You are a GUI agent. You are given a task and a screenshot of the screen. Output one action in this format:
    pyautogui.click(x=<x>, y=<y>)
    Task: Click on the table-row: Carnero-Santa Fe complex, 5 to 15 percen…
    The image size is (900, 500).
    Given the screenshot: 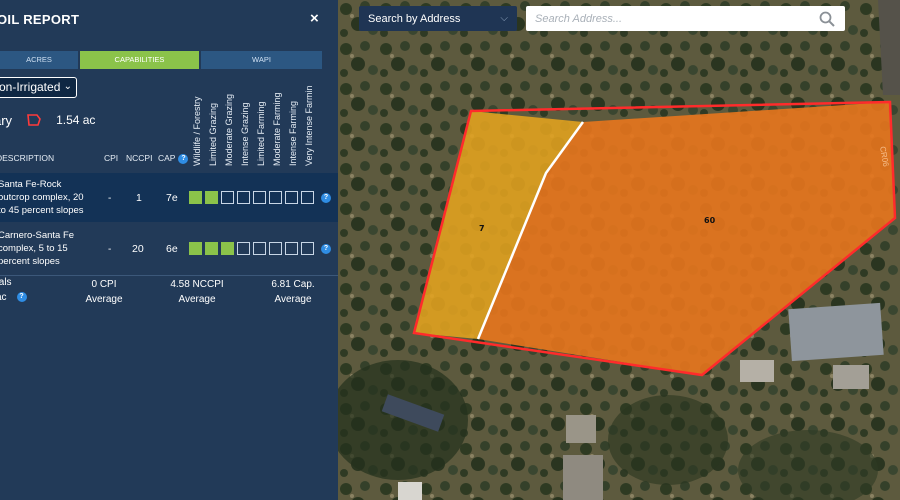 What is the action you would take?
    pyautogui.click(x=169, y=248)
    